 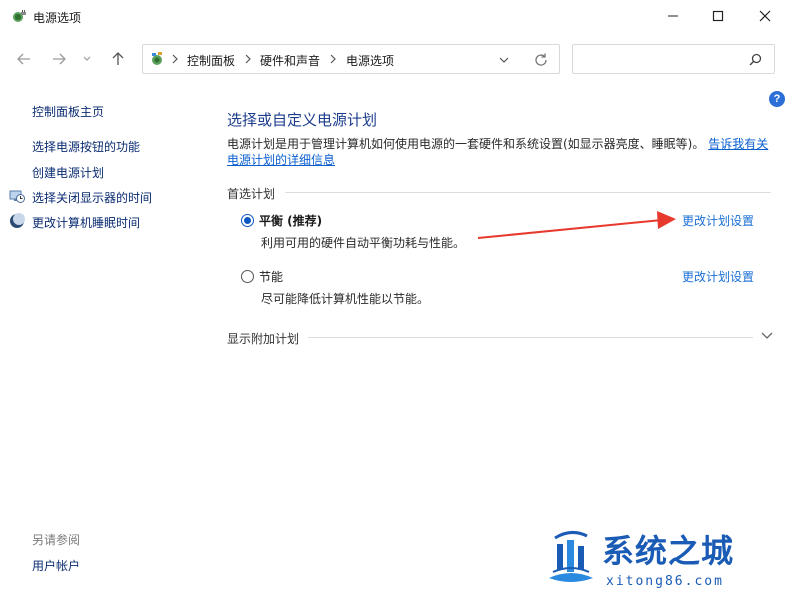 I want to click on minimize-icon, so click(x=673, y=16).